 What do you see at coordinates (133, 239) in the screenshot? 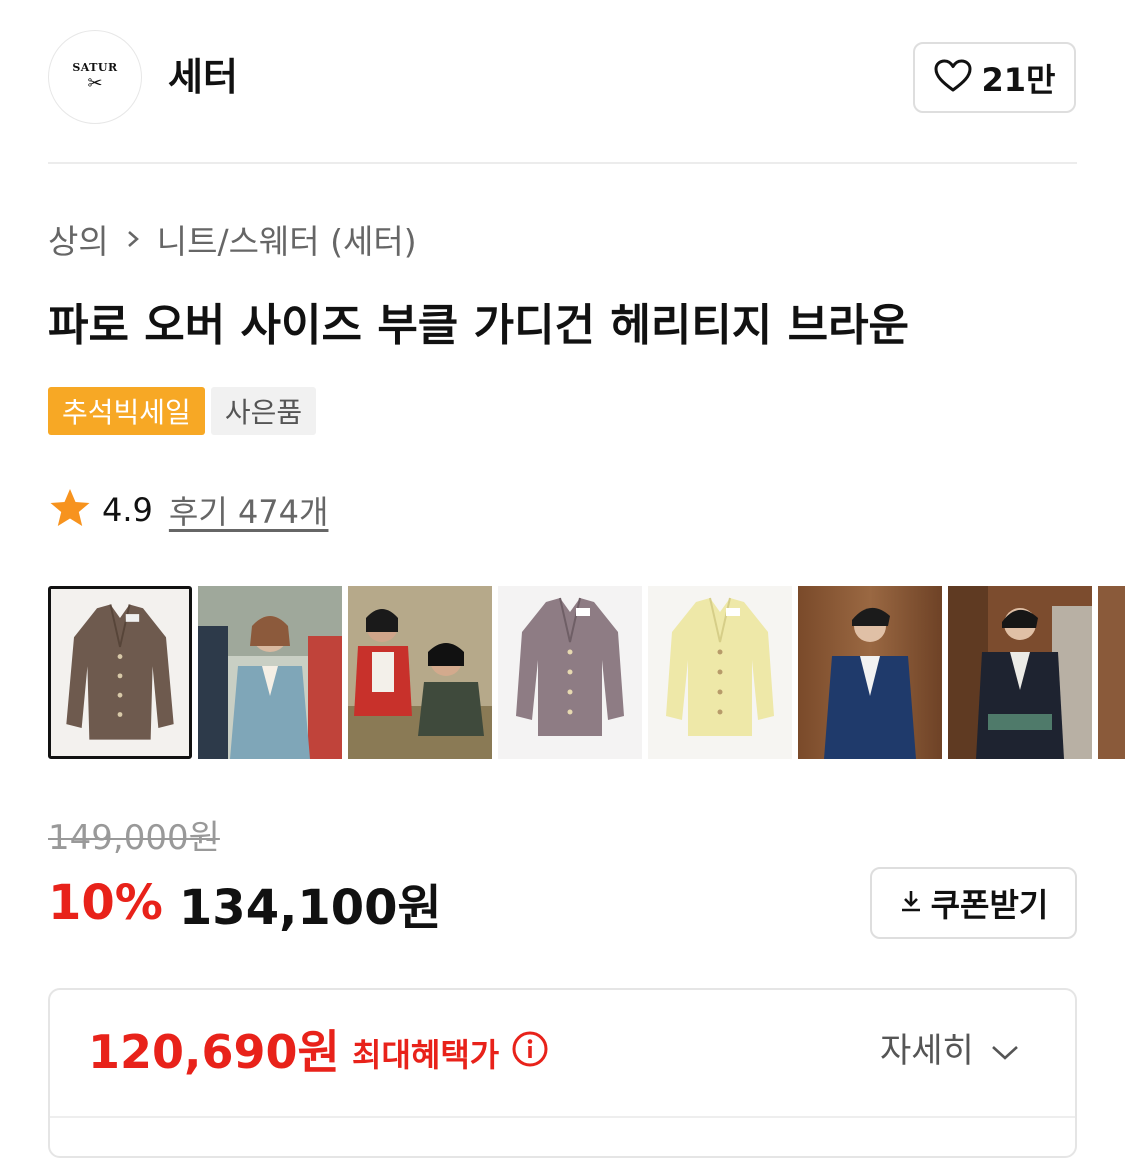
I see `chevron-right-icon` at bounding box center [133, 239].